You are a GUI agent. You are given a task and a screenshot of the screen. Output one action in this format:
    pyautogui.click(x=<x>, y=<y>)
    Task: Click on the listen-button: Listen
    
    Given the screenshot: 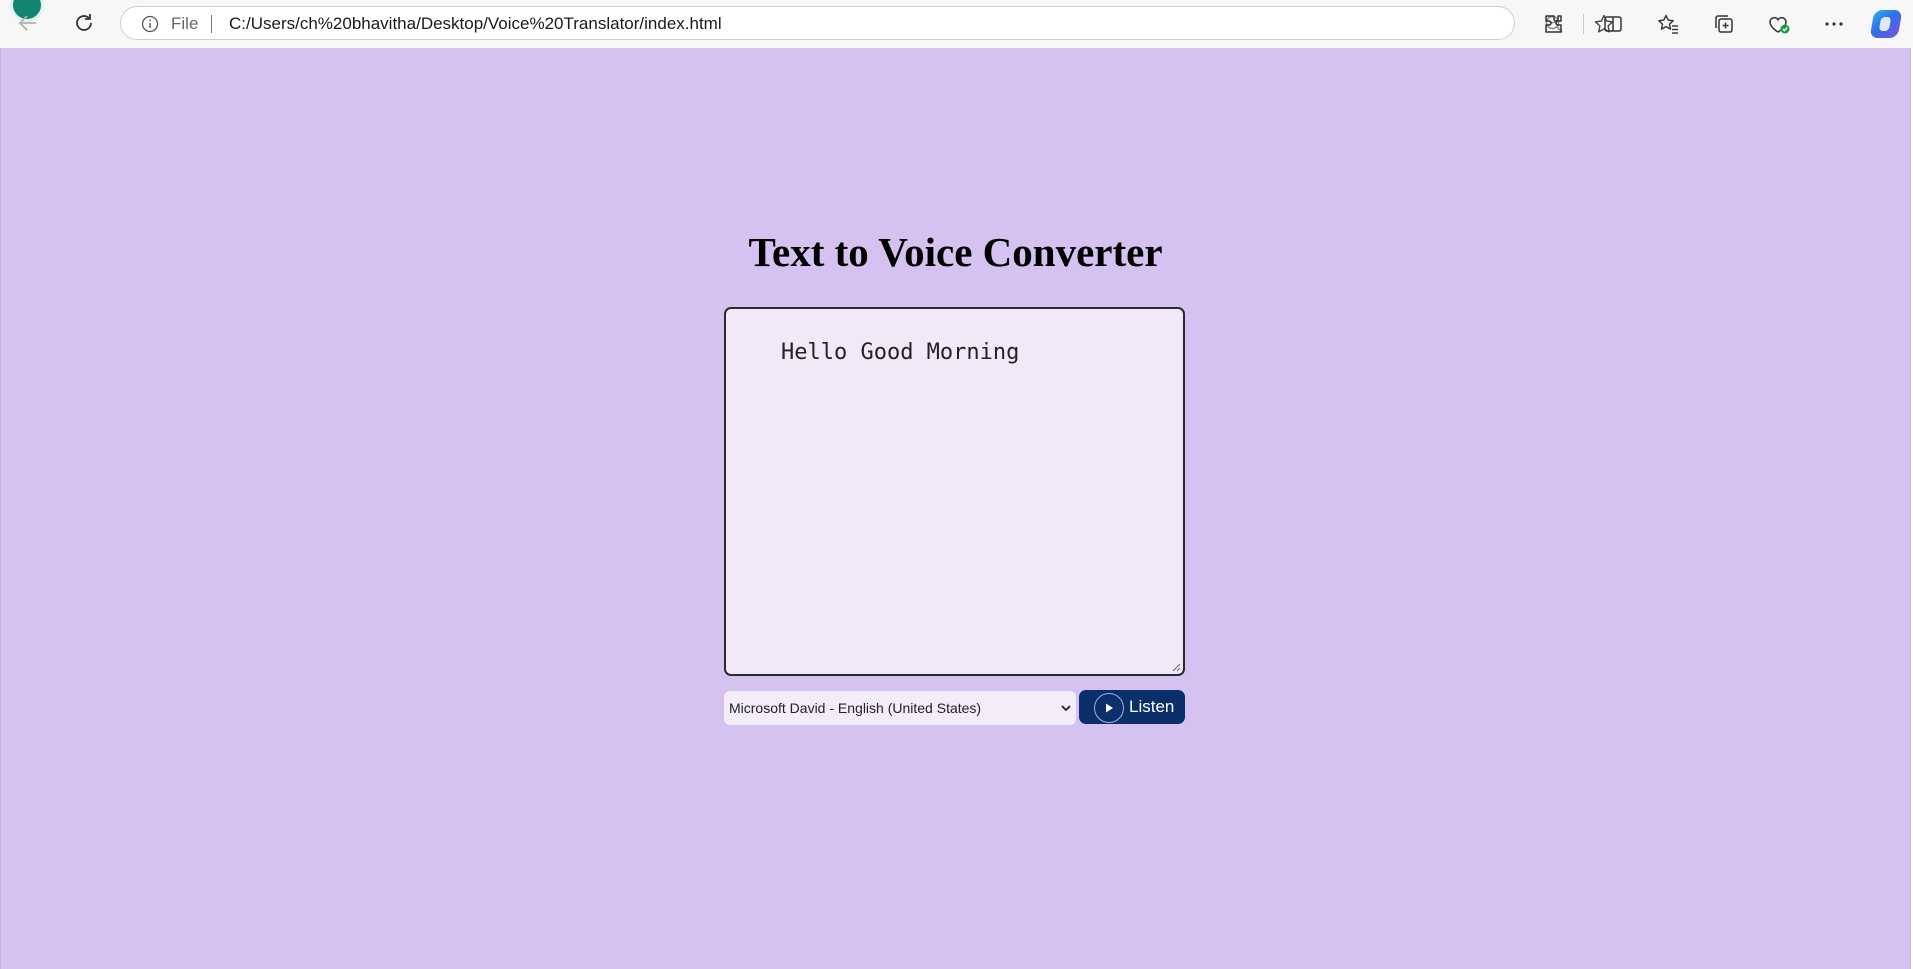 What is the action you would take?
    pyautogui.click(x=1132, y=707)
    